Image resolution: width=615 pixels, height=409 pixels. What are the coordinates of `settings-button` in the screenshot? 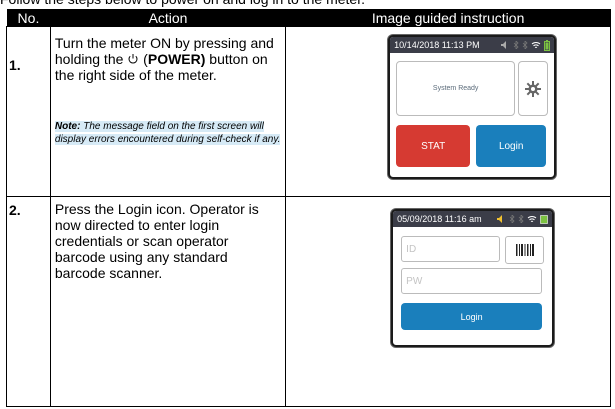 It's located at (533, 88).